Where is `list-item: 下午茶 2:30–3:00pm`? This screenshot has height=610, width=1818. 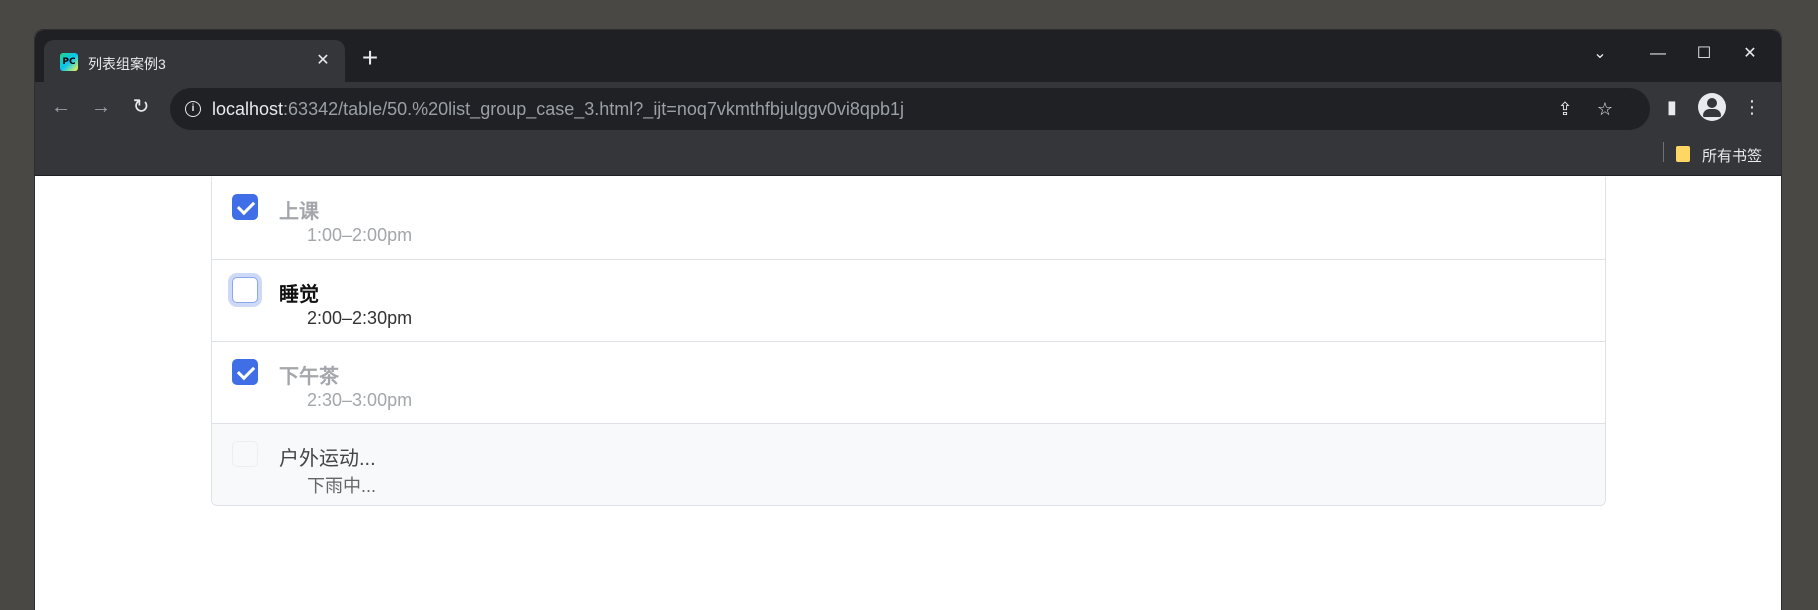 list-item: 下午茶 2:30–3:00pm is located at coordinates (908, 383).